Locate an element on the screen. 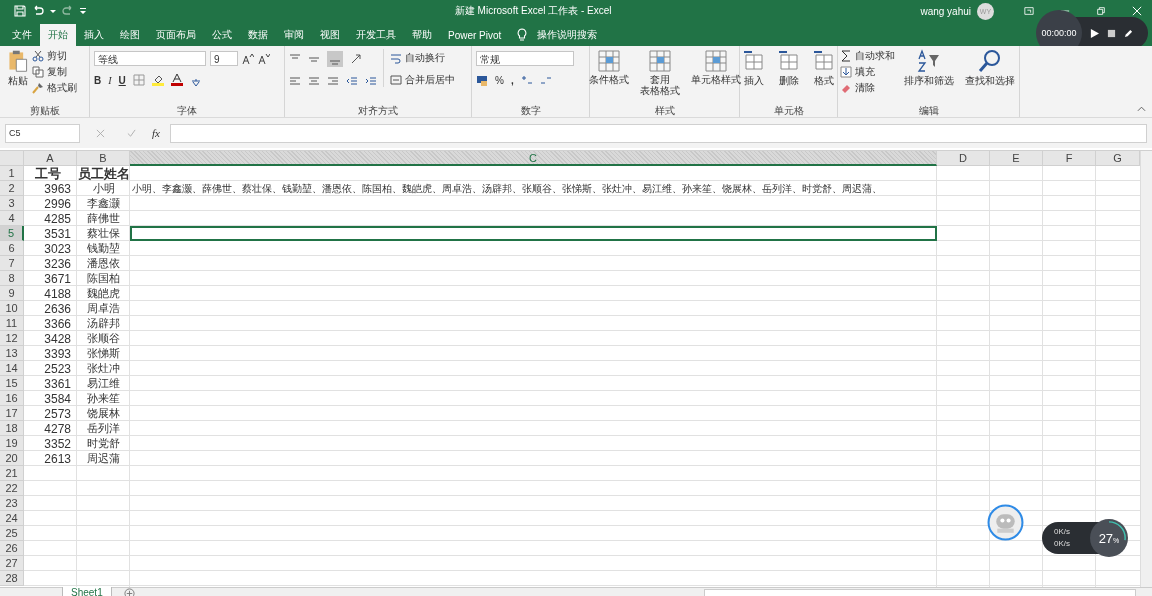  number-format-dropdown: 常规 is located at coordinates (525, 58).